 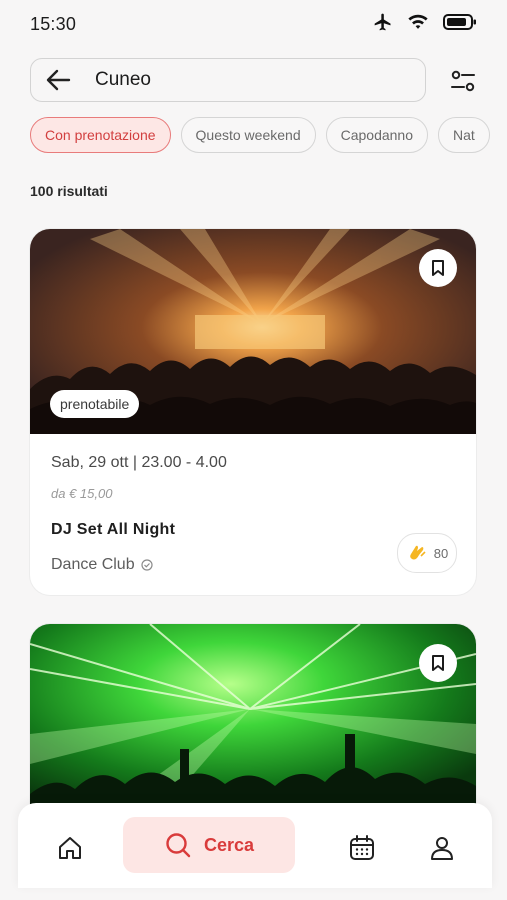 What do you see at coordinates (377, 135) in the screenshot?
I see `chip-capodanno: Capodanno` at bounding box center [377, 135].